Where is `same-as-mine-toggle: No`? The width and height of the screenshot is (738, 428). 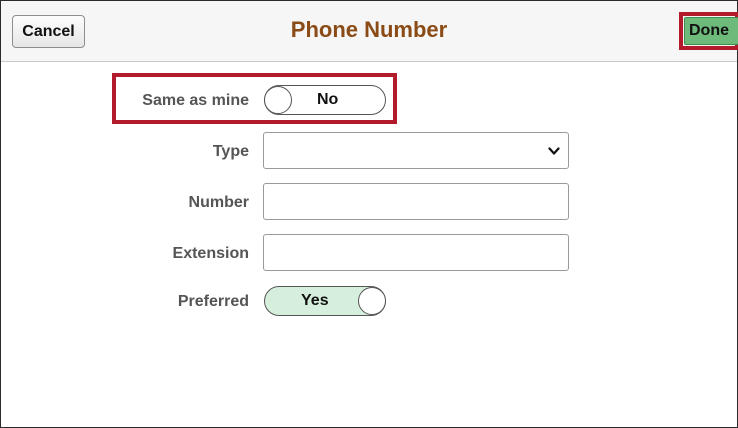 same-as-mine-toggle: No is located at coordinates (325, 100).